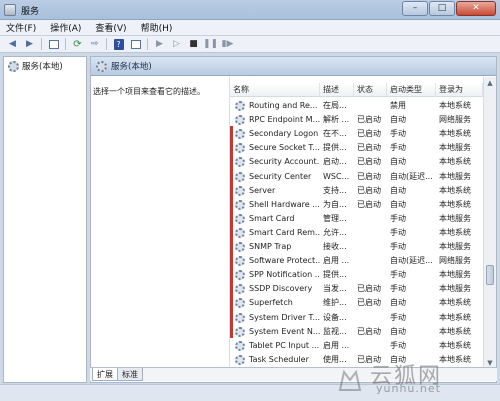 This screenshot has width=500, height=401. What do you see at coordinates (65, 27) in the screenshot?
I see `menu-action: 操作(A)` at bounding box center [65, 27].